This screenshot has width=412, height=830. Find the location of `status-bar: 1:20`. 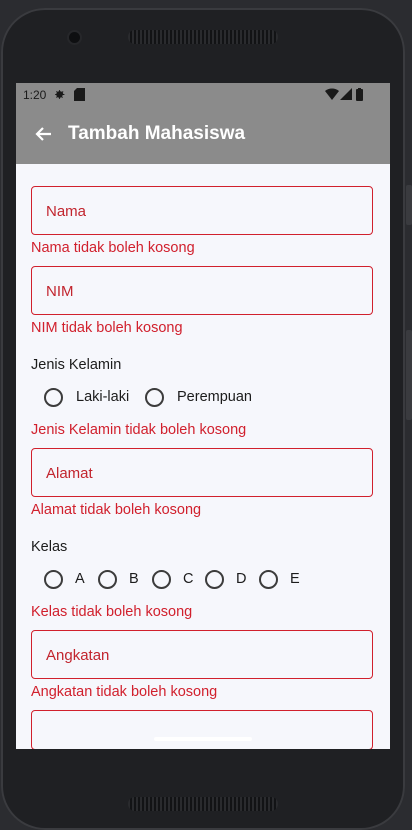

status-bar: 1:20 is located at coordinates (203, 95).